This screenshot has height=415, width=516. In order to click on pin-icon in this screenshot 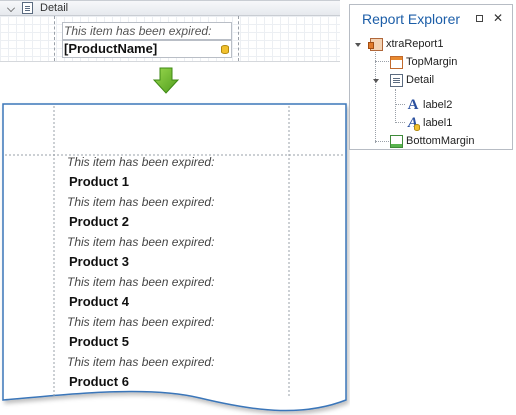, I will do `click(479, 18)`.